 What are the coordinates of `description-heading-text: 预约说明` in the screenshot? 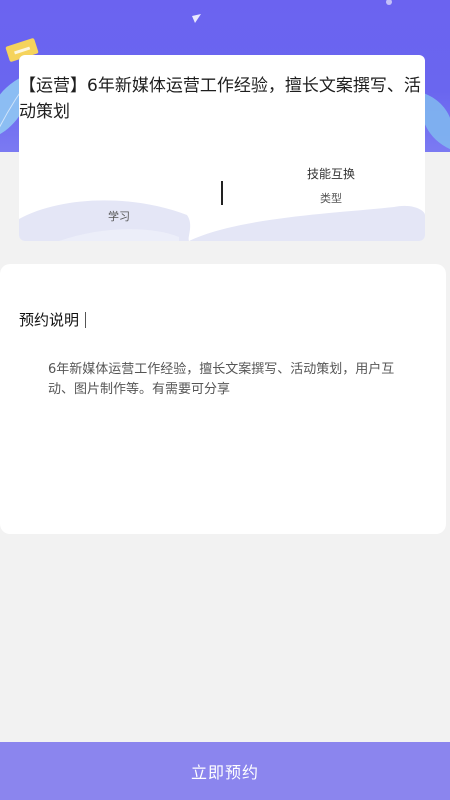 It's located at (49, 320).